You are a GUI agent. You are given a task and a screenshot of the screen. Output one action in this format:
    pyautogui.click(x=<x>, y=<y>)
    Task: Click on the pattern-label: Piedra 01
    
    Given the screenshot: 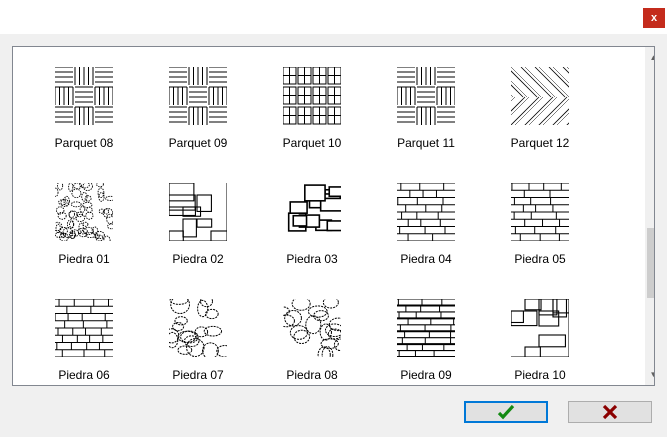 What is the action you would take?
    pyautogui.click(x=84, y=259)
    